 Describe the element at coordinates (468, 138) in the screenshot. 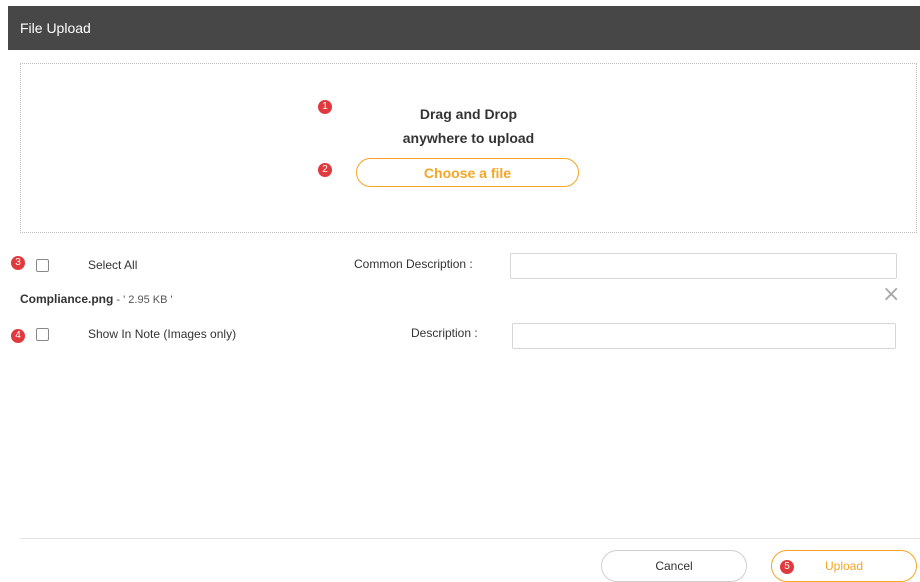

I see `drop-zone-subtitle: anywhere to upload` at that location.